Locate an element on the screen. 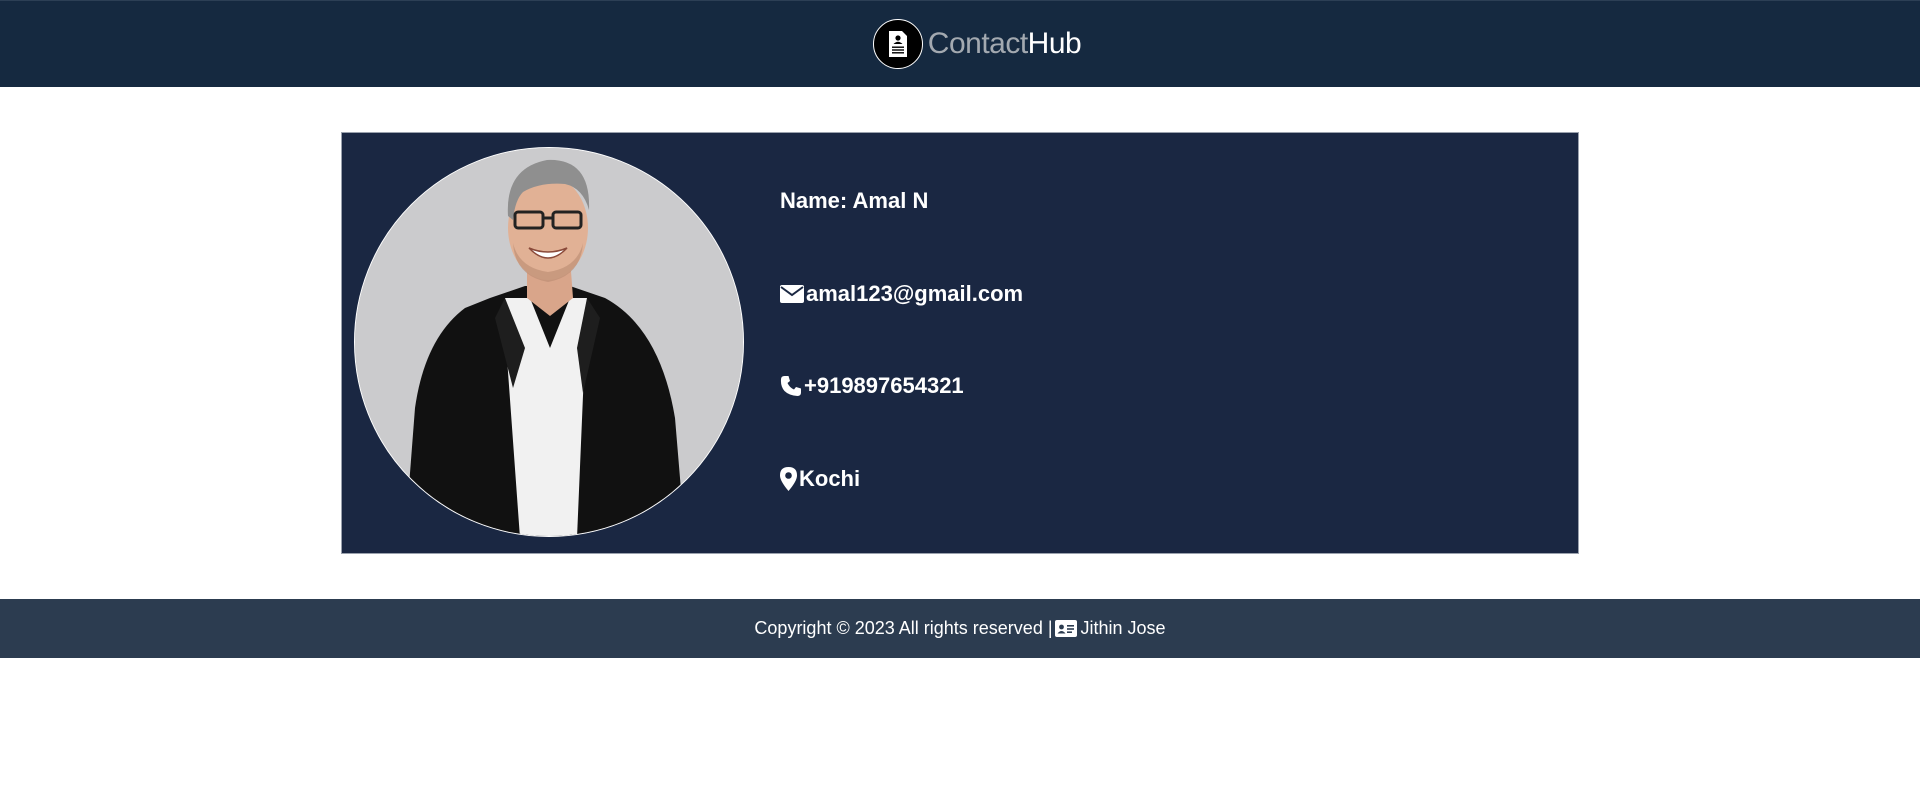 This screenshot has height=795, width=1920. contact-email-row: amal123@gmail.com is located at coordinates (901, 294).